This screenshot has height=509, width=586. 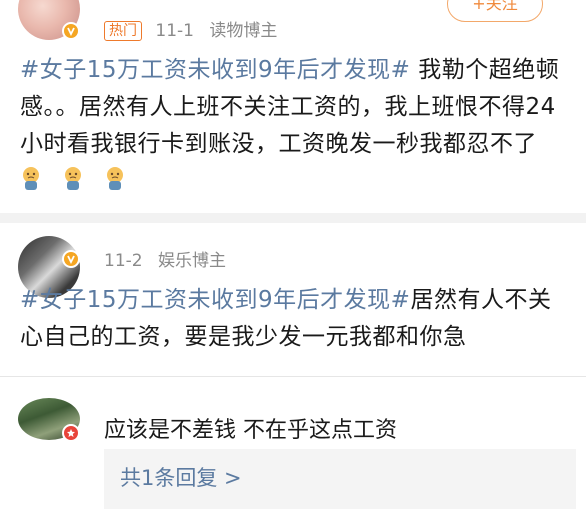 What do you see at coordinates (243, 31) in the screenshot?
I see `author-role: 读物博主` at bounding box center [243, 31].